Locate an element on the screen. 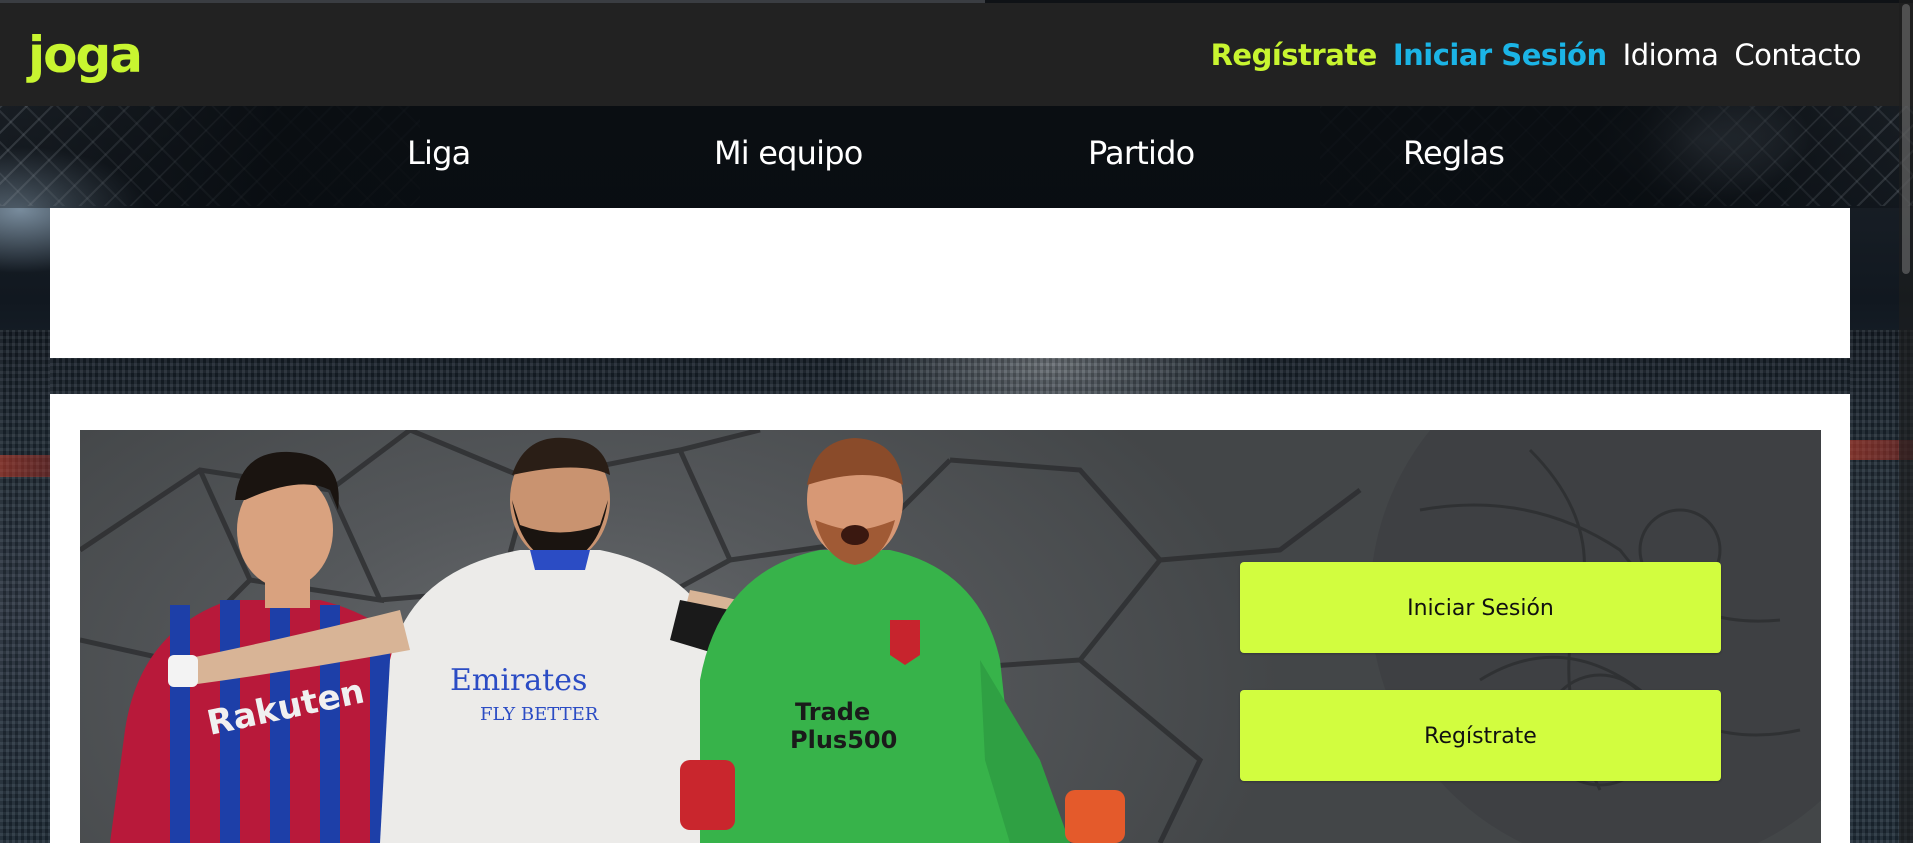 This screenshot has width=1913, height=843. contact-link: Contacto is located at coordinates (1797, 55).